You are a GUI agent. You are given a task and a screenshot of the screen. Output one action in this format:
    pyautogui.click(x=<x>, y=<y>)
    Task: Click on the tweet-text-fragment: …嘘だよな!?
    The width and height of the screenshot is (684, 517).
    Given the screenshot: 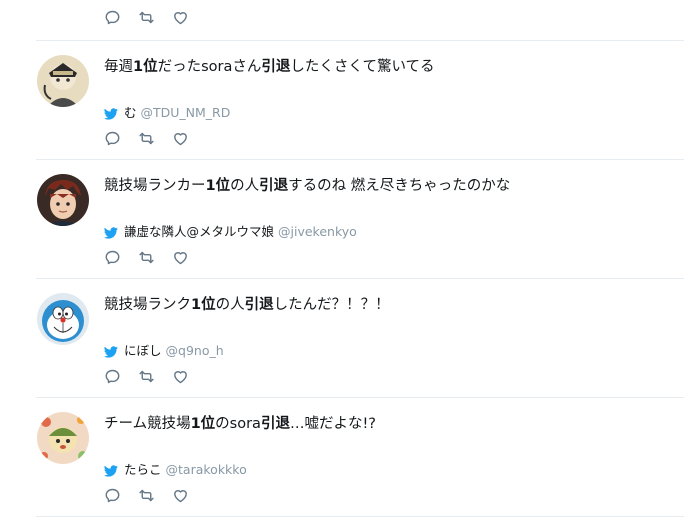 What is the action you would take?
    pyautogui.click(x=332, y=424)
    